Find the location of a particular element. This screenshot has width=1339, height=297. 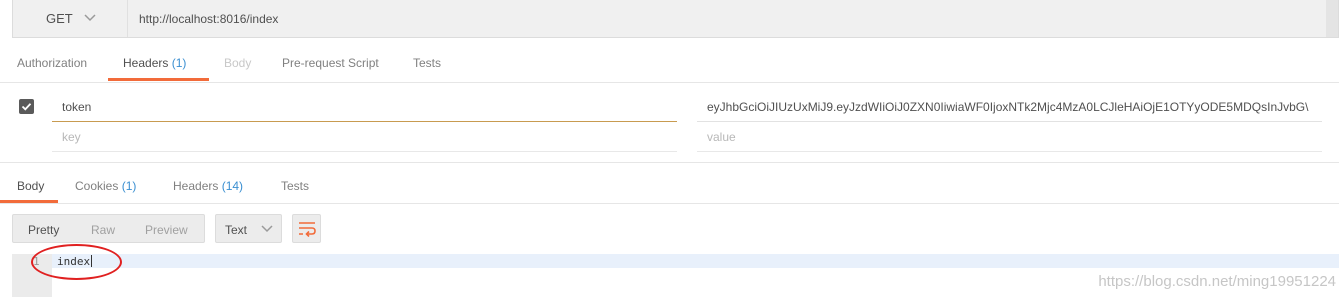

tab-response-body: Body is located at coordinates (30, 186).